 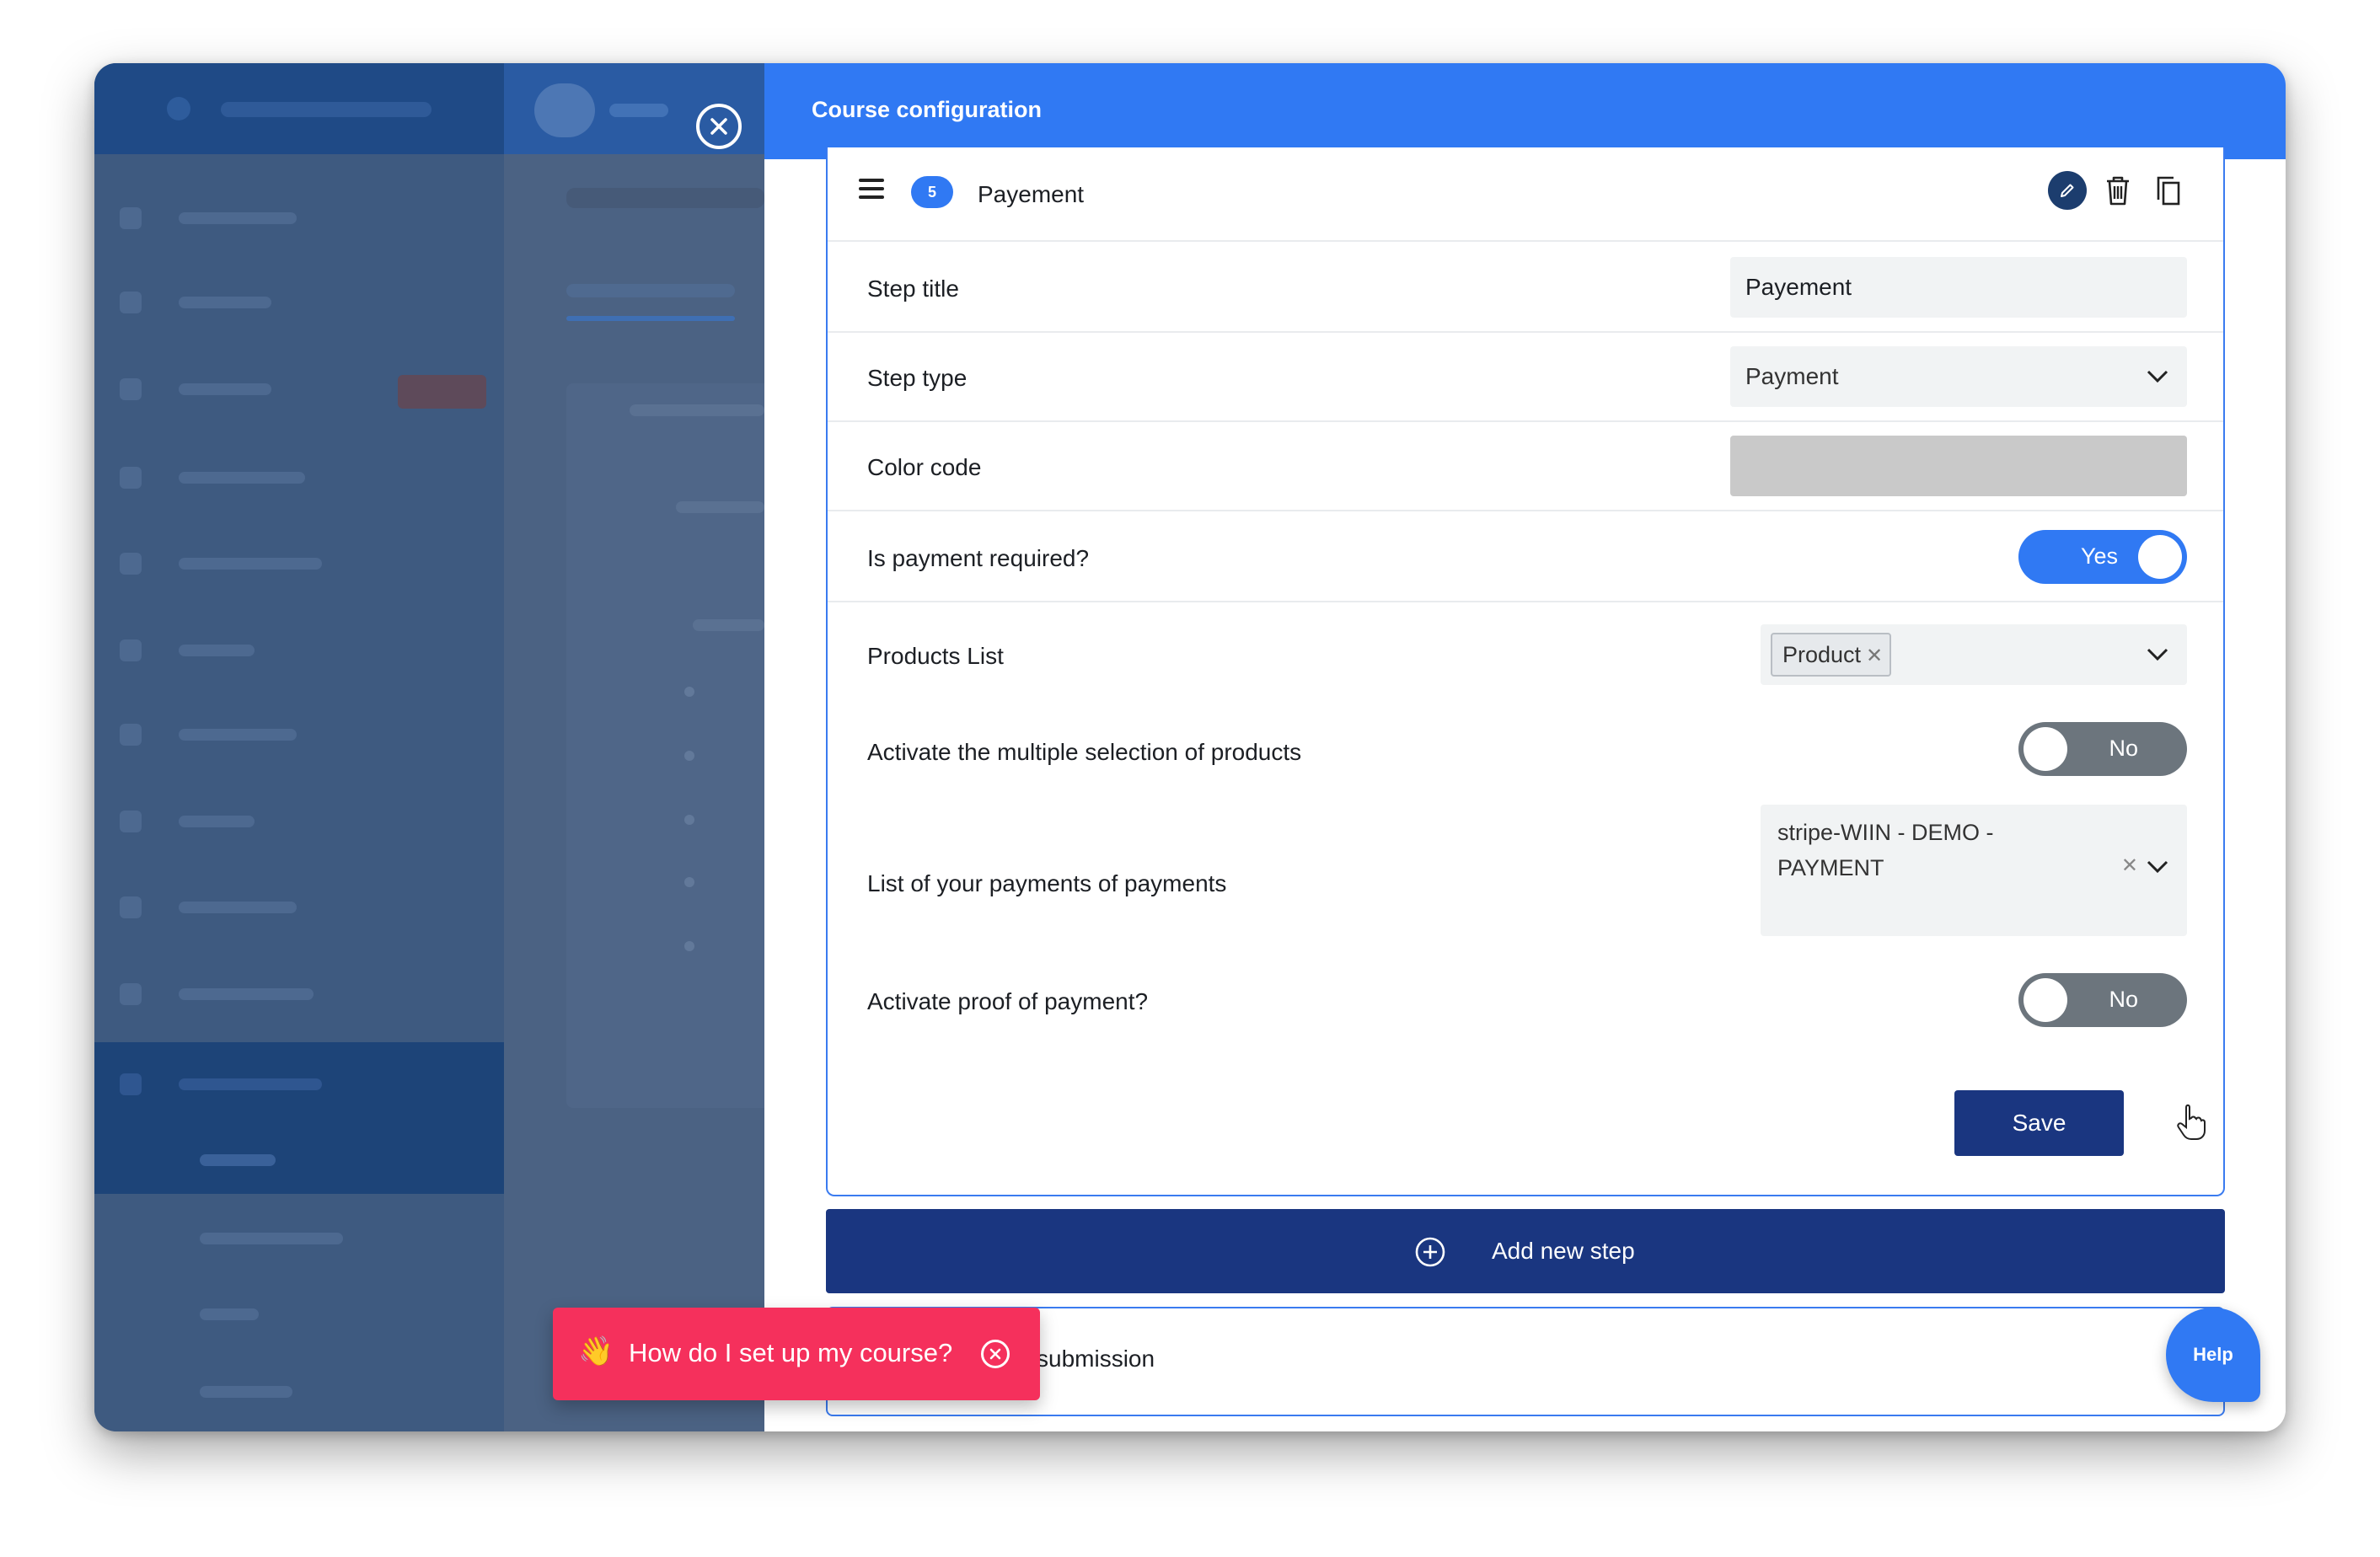 I want to click on close-toast-button, so click(x=995, y=1354).